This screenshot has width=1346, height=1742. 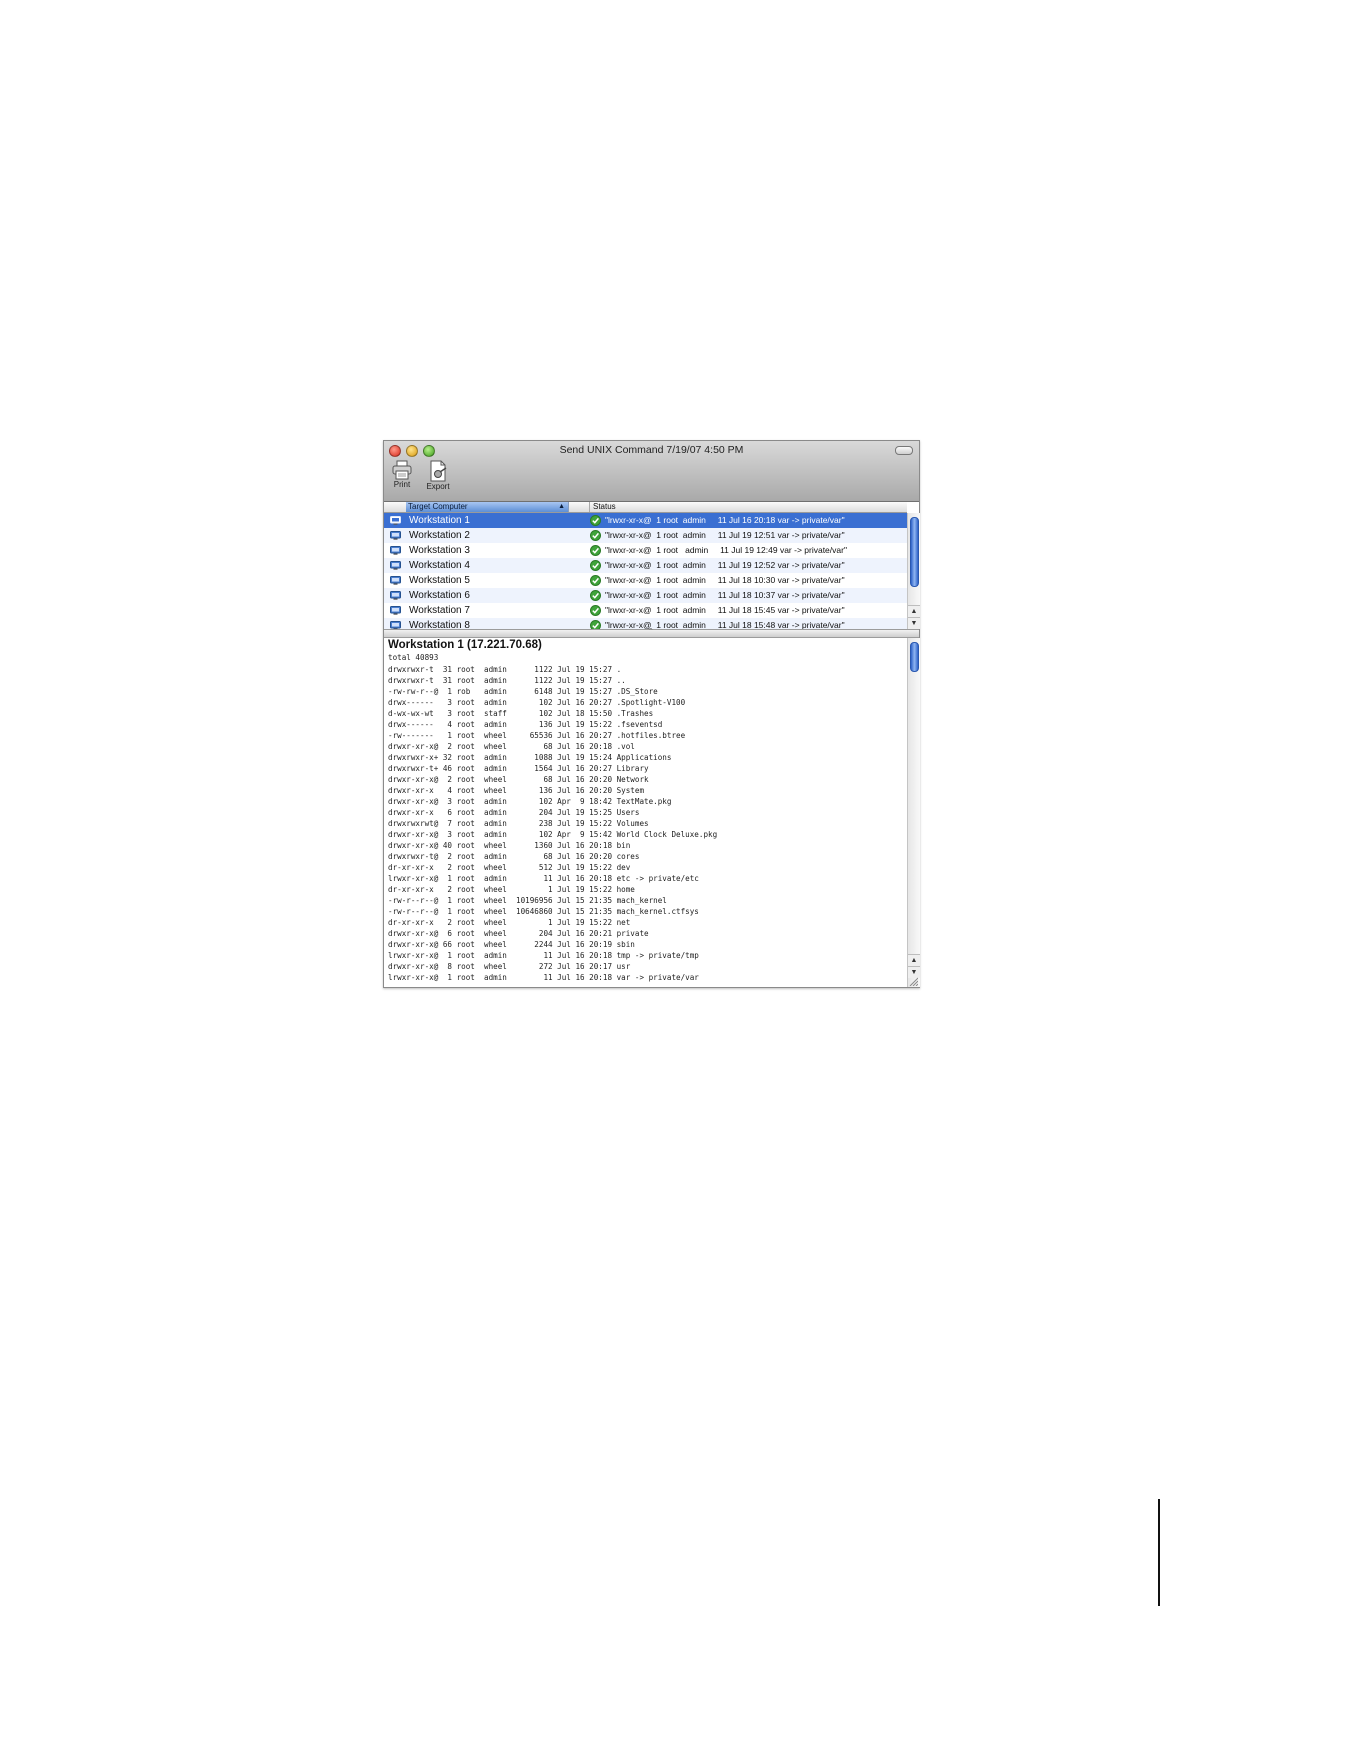 I want to click on row-computer-name: Workstation 8, so click(x=439, y=624).